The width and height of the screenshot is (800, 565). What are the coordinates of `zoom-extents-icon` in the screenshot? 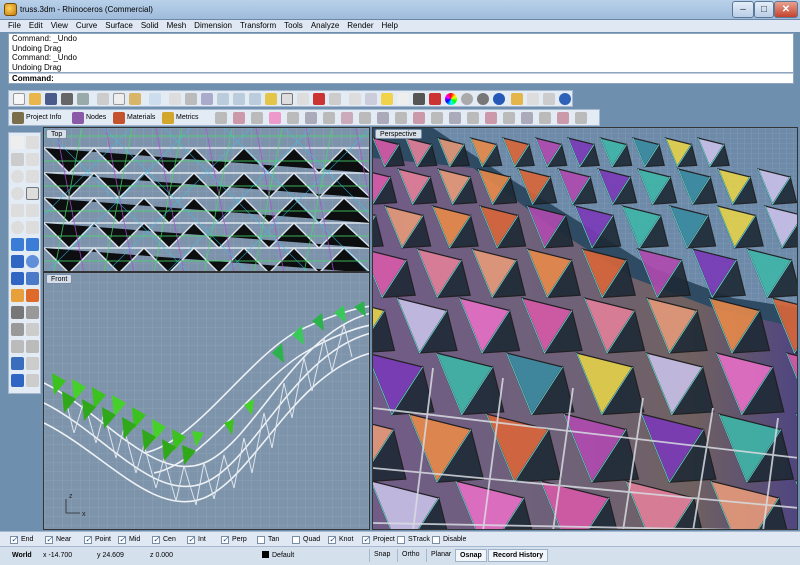 It's located at (255, 99).